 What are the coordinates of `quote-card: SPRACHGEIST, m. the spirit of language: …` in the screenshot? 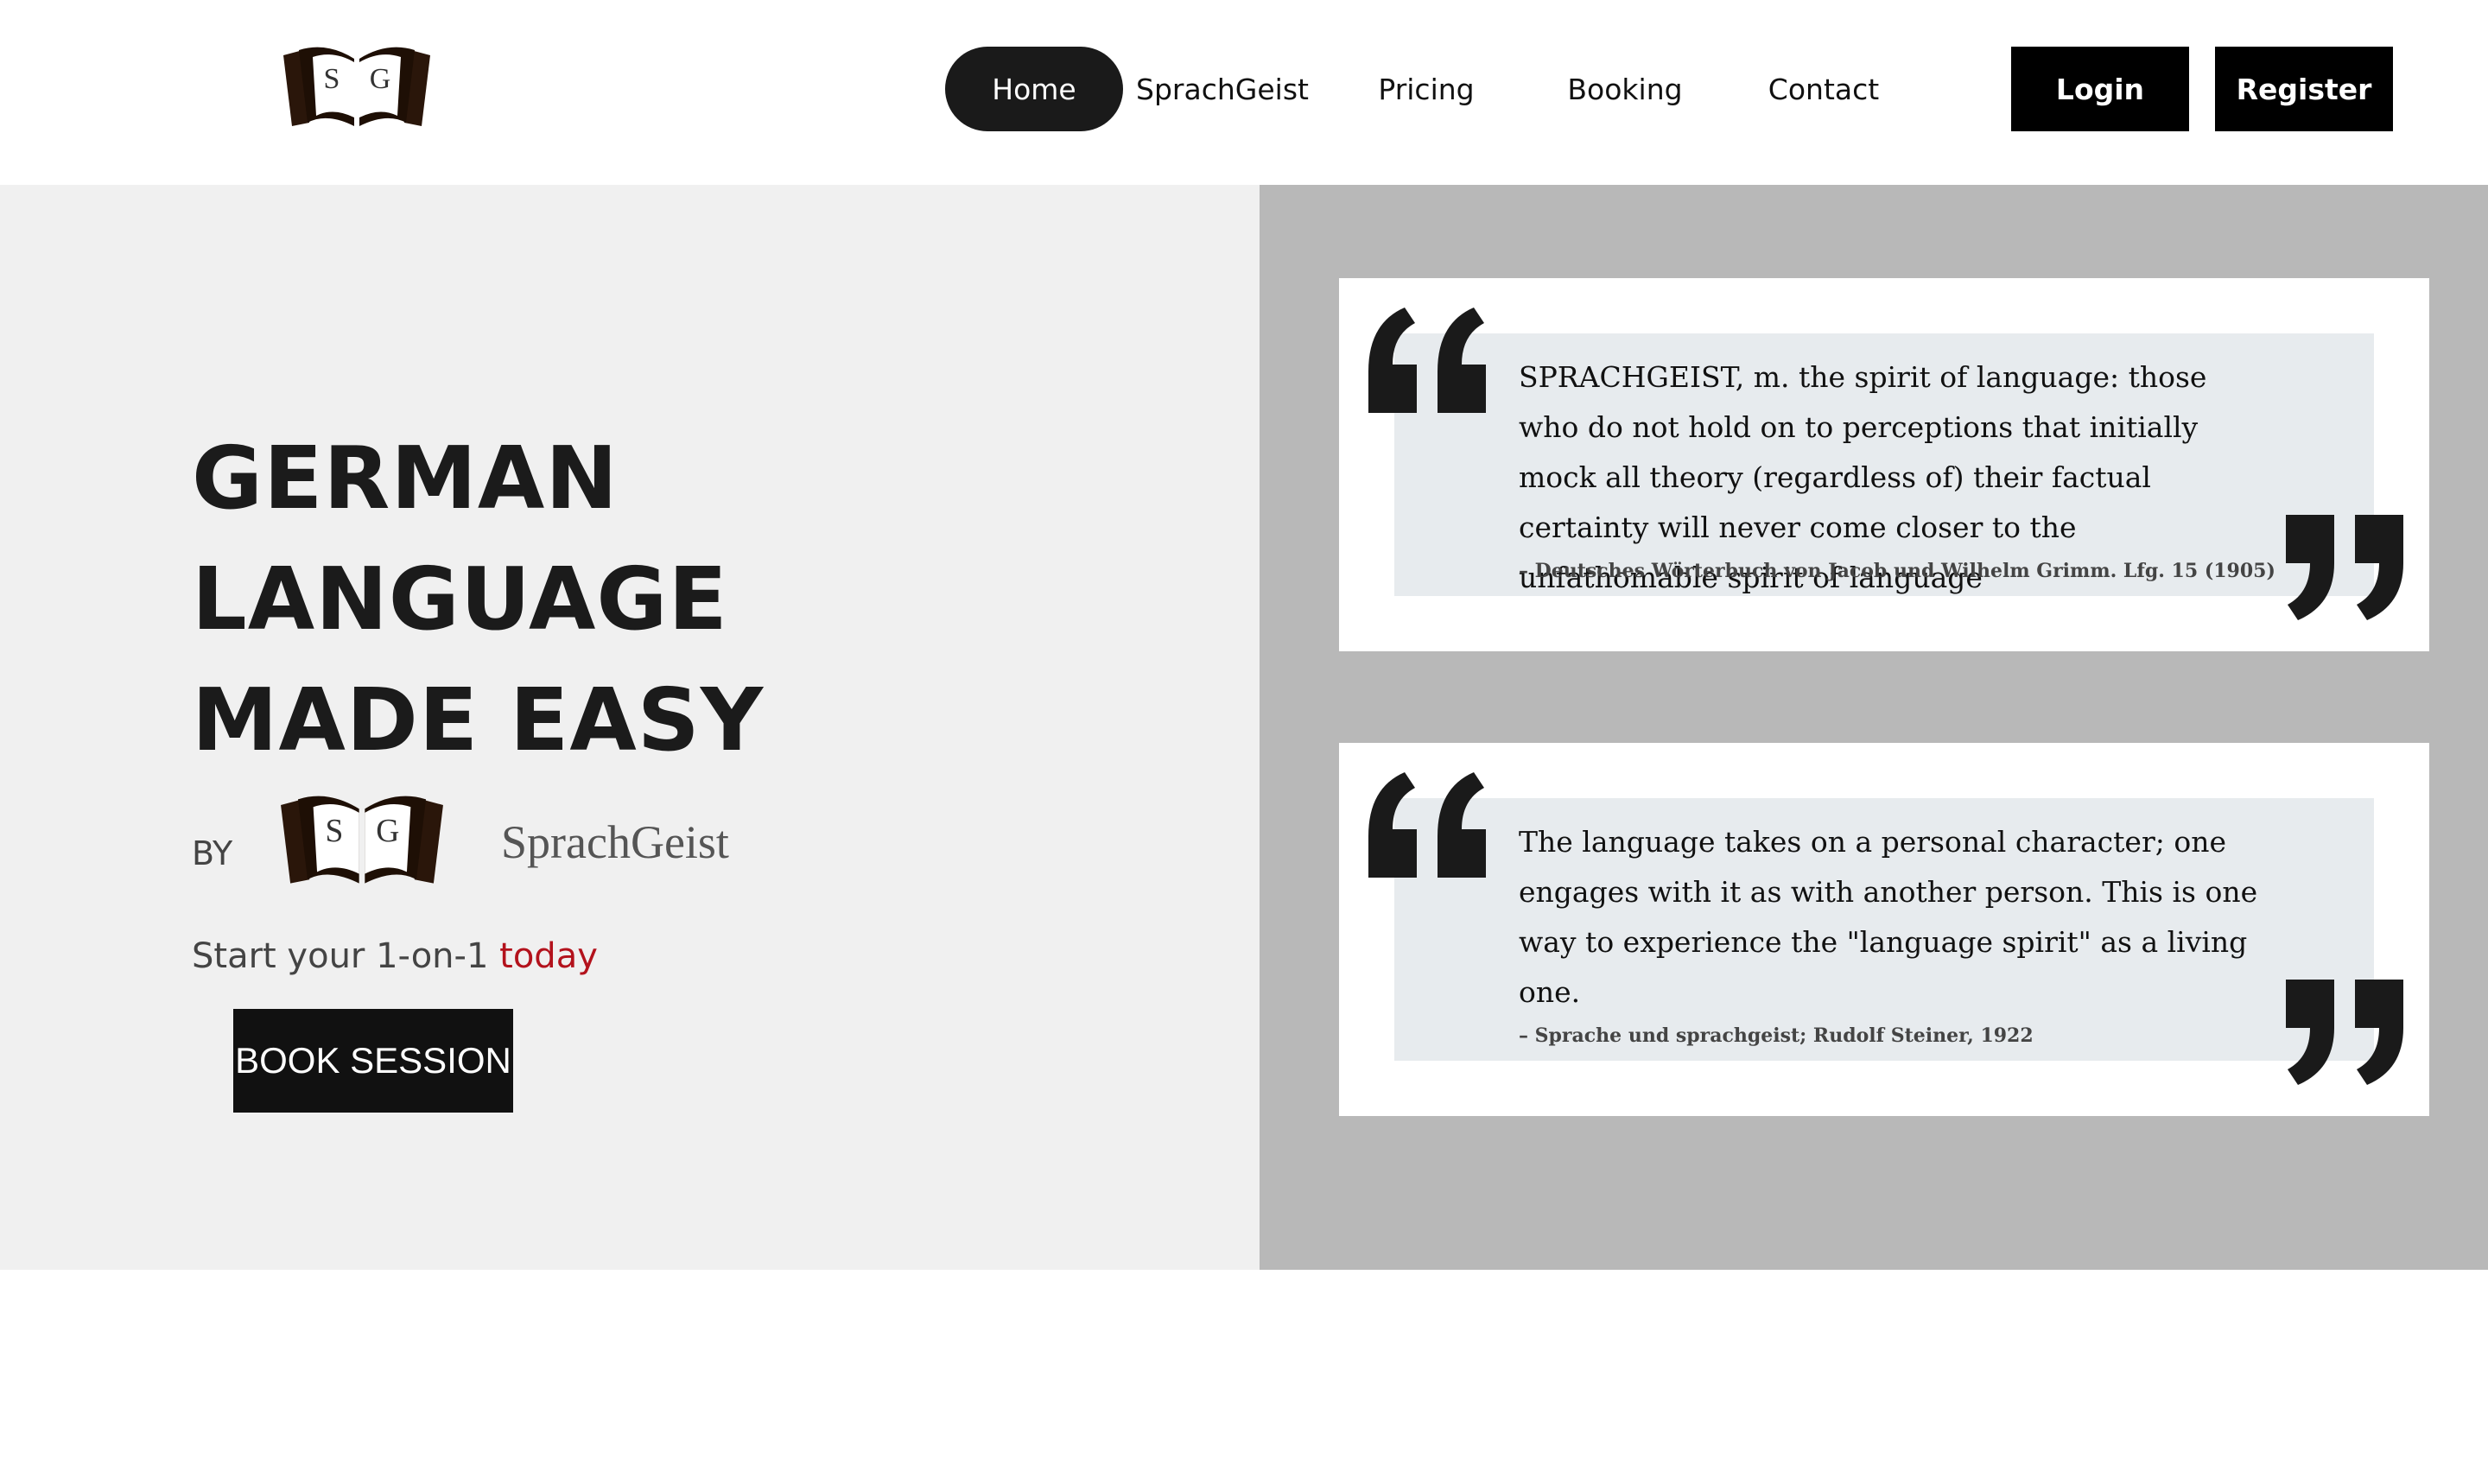 It's located at (1884, 464).